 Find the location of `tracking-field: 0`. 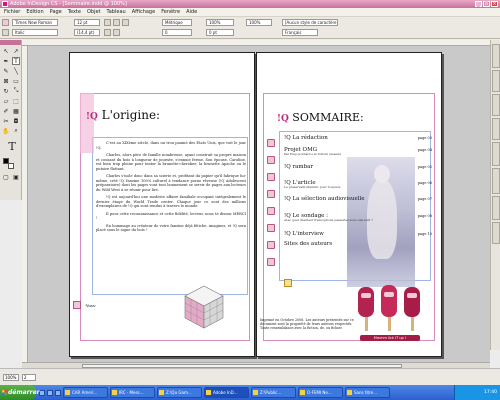

tracking-field: 0 is located at coordinates (177, 32).